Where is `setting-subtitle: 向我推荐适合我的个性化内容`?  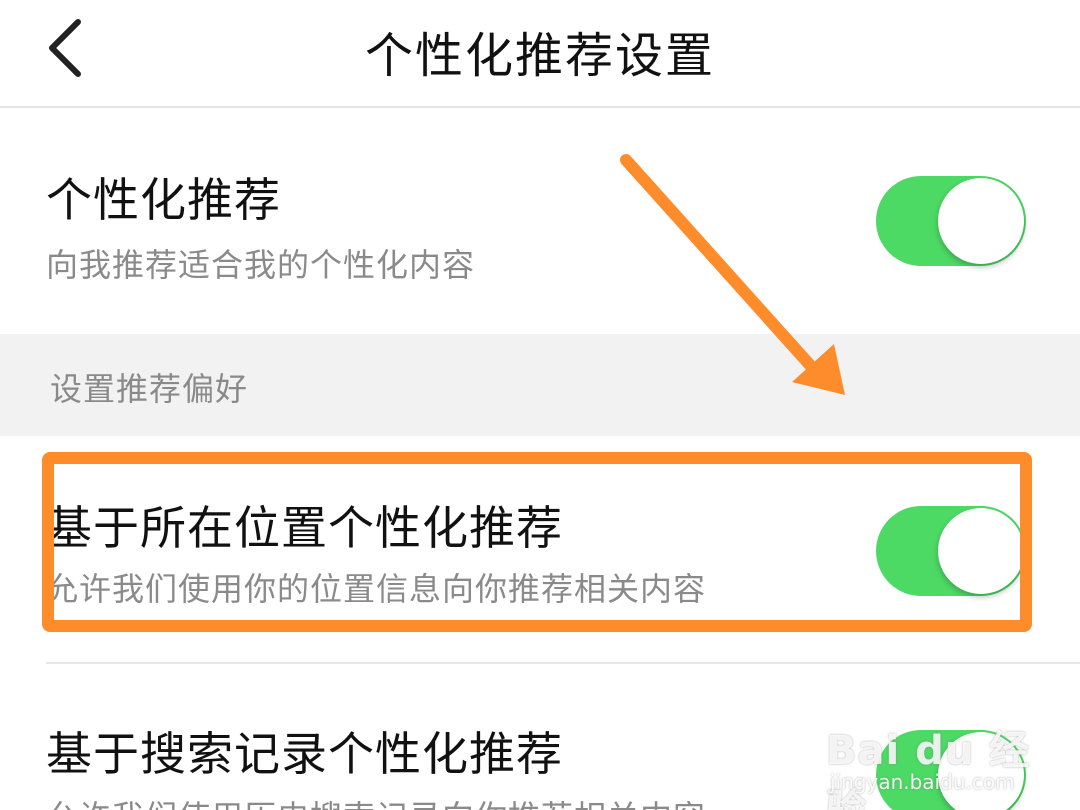 setting-subtitle: 向我推荐适合我的个性化内容 is located at coordinates (261, 265).